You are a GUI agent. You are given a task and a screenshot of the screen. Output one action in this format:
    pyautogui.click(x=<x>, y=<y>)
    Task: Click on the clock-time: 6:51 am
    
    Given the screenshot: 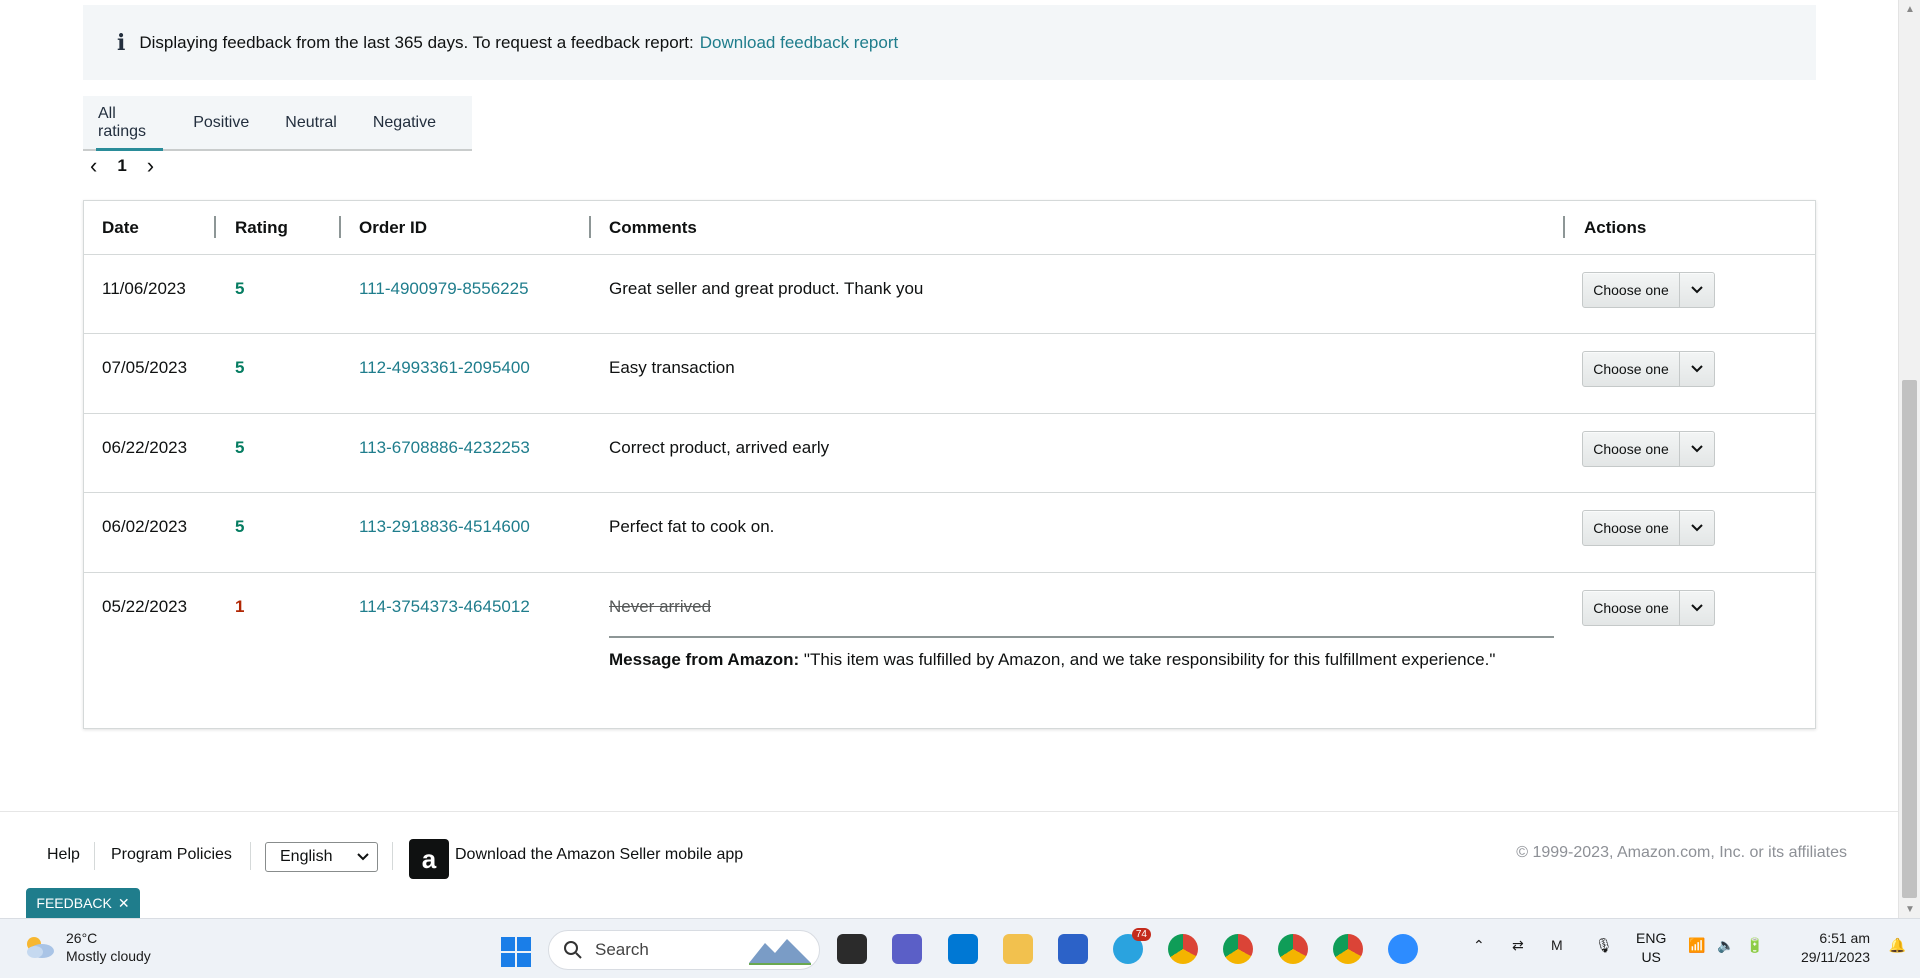 What is the action you would take?
    pyautogui.click(x=1844, y=938)
    